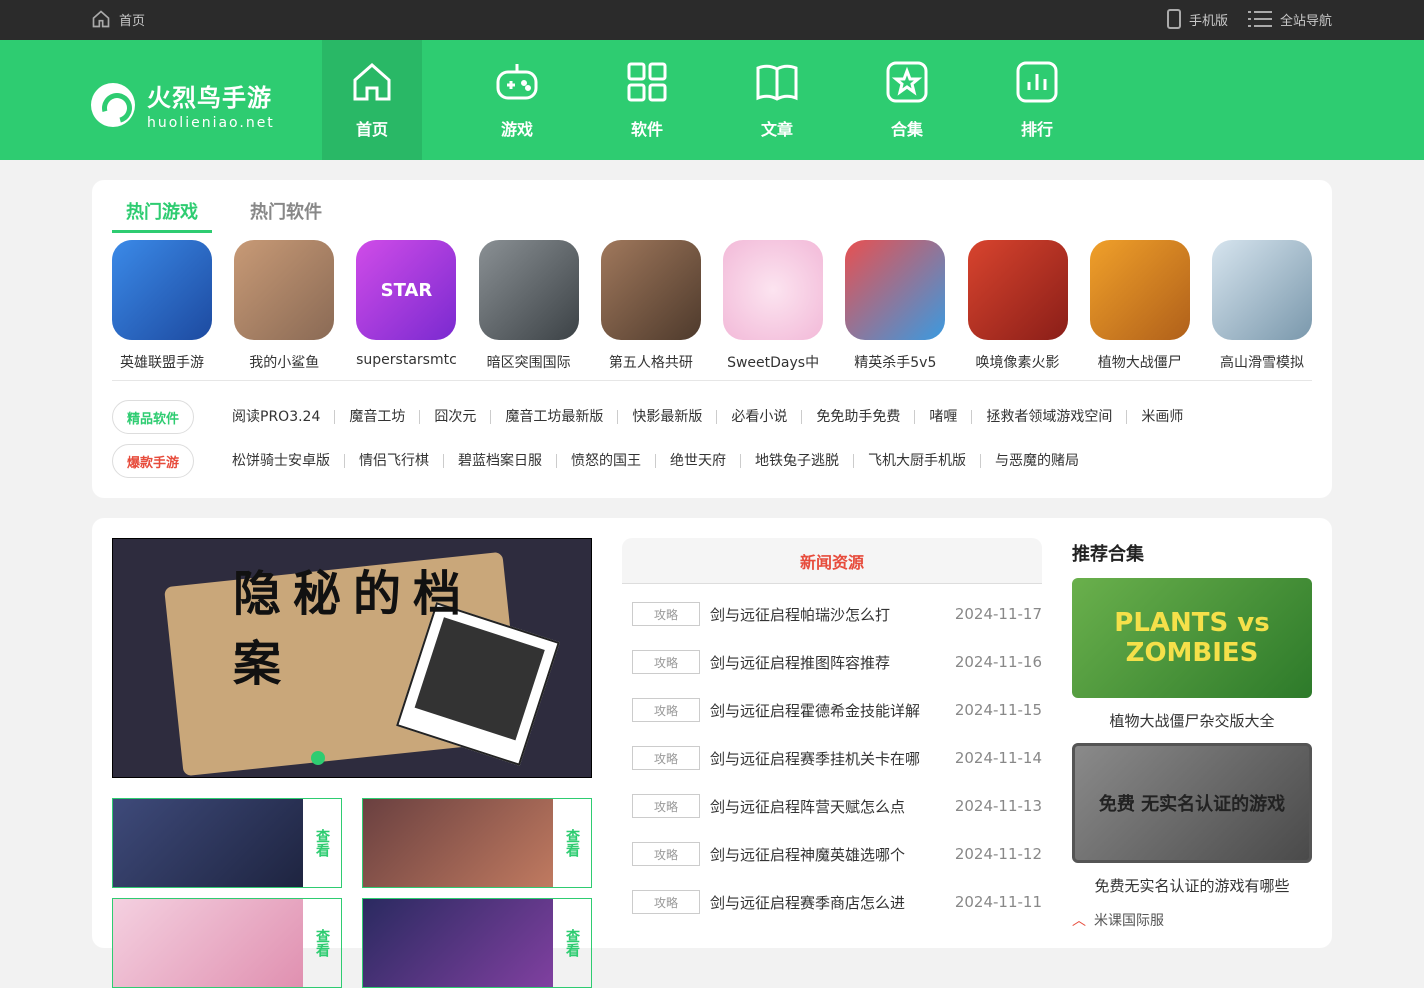 Image resolution: width=1424 pixels, height=988 pixels. I want to click on news-title-link: 剑与远征启程赛季商店怎么进, so click(832, 902).